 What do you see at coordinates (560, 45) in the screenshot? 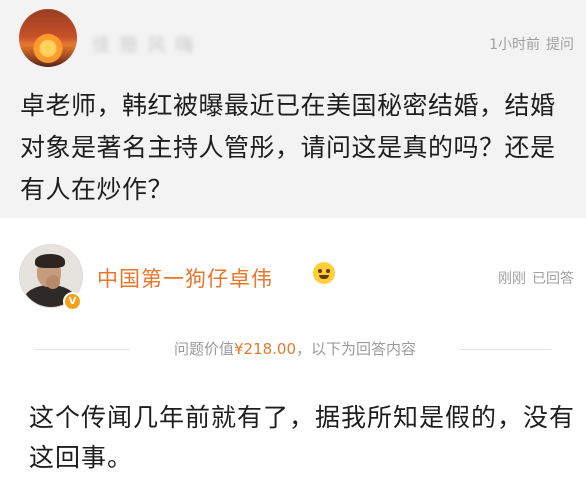
I see `question-action-label: 提问` at bounding box center [560, 45].